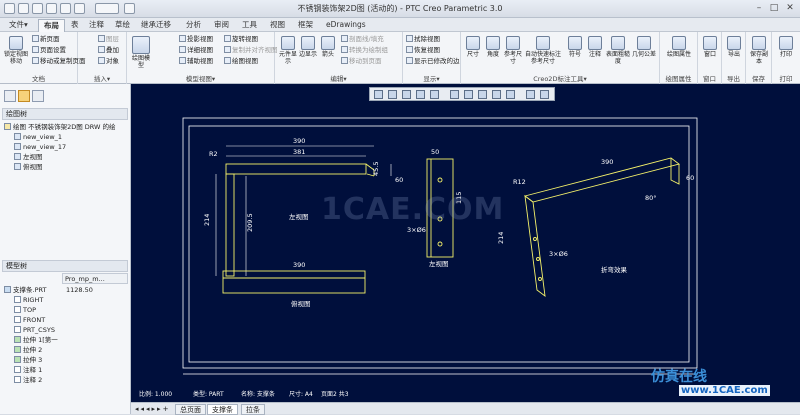  What do you see at coordinates (575, 47) in the screenshot?
I see `symbol-button: 符号` at bounding box center [575, 47].